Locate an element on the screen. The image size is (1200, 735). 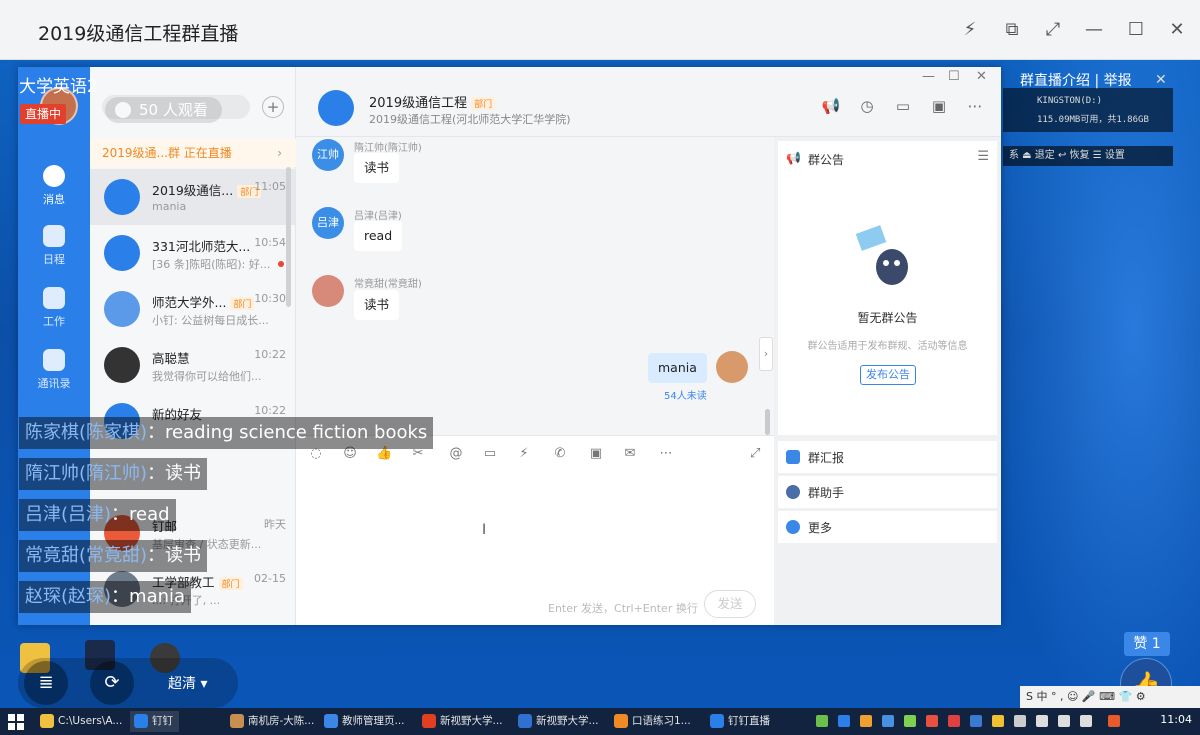
clock: 11:04 is located at coordinates (1176, 719).